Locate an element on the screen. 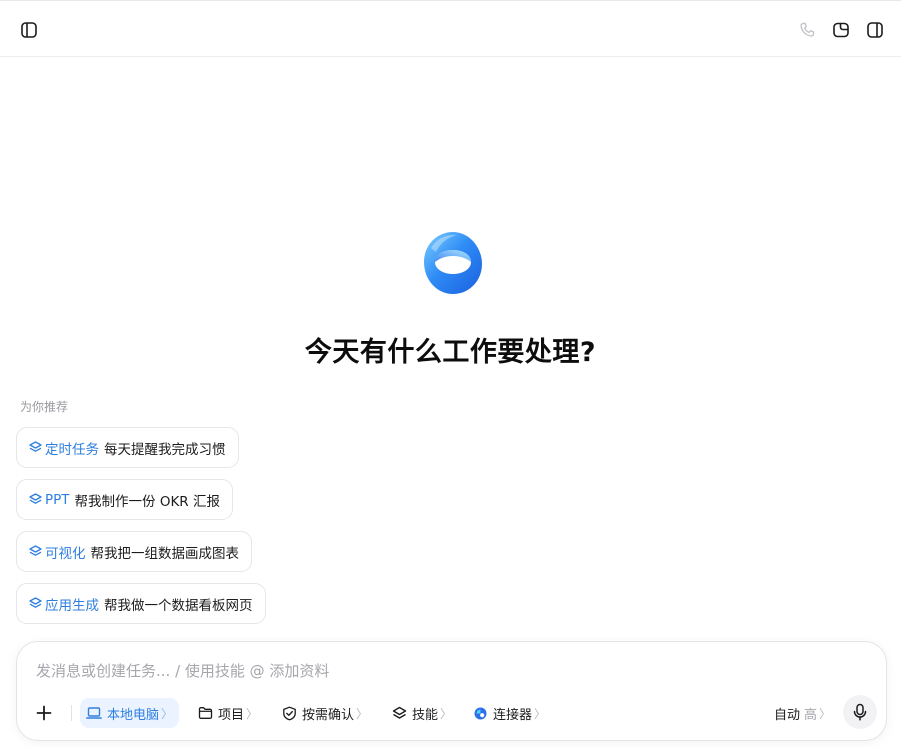 The image size is (901, 748). chip-text: 帮我把一组数据画成图表 is located at coordinates (165, 553).